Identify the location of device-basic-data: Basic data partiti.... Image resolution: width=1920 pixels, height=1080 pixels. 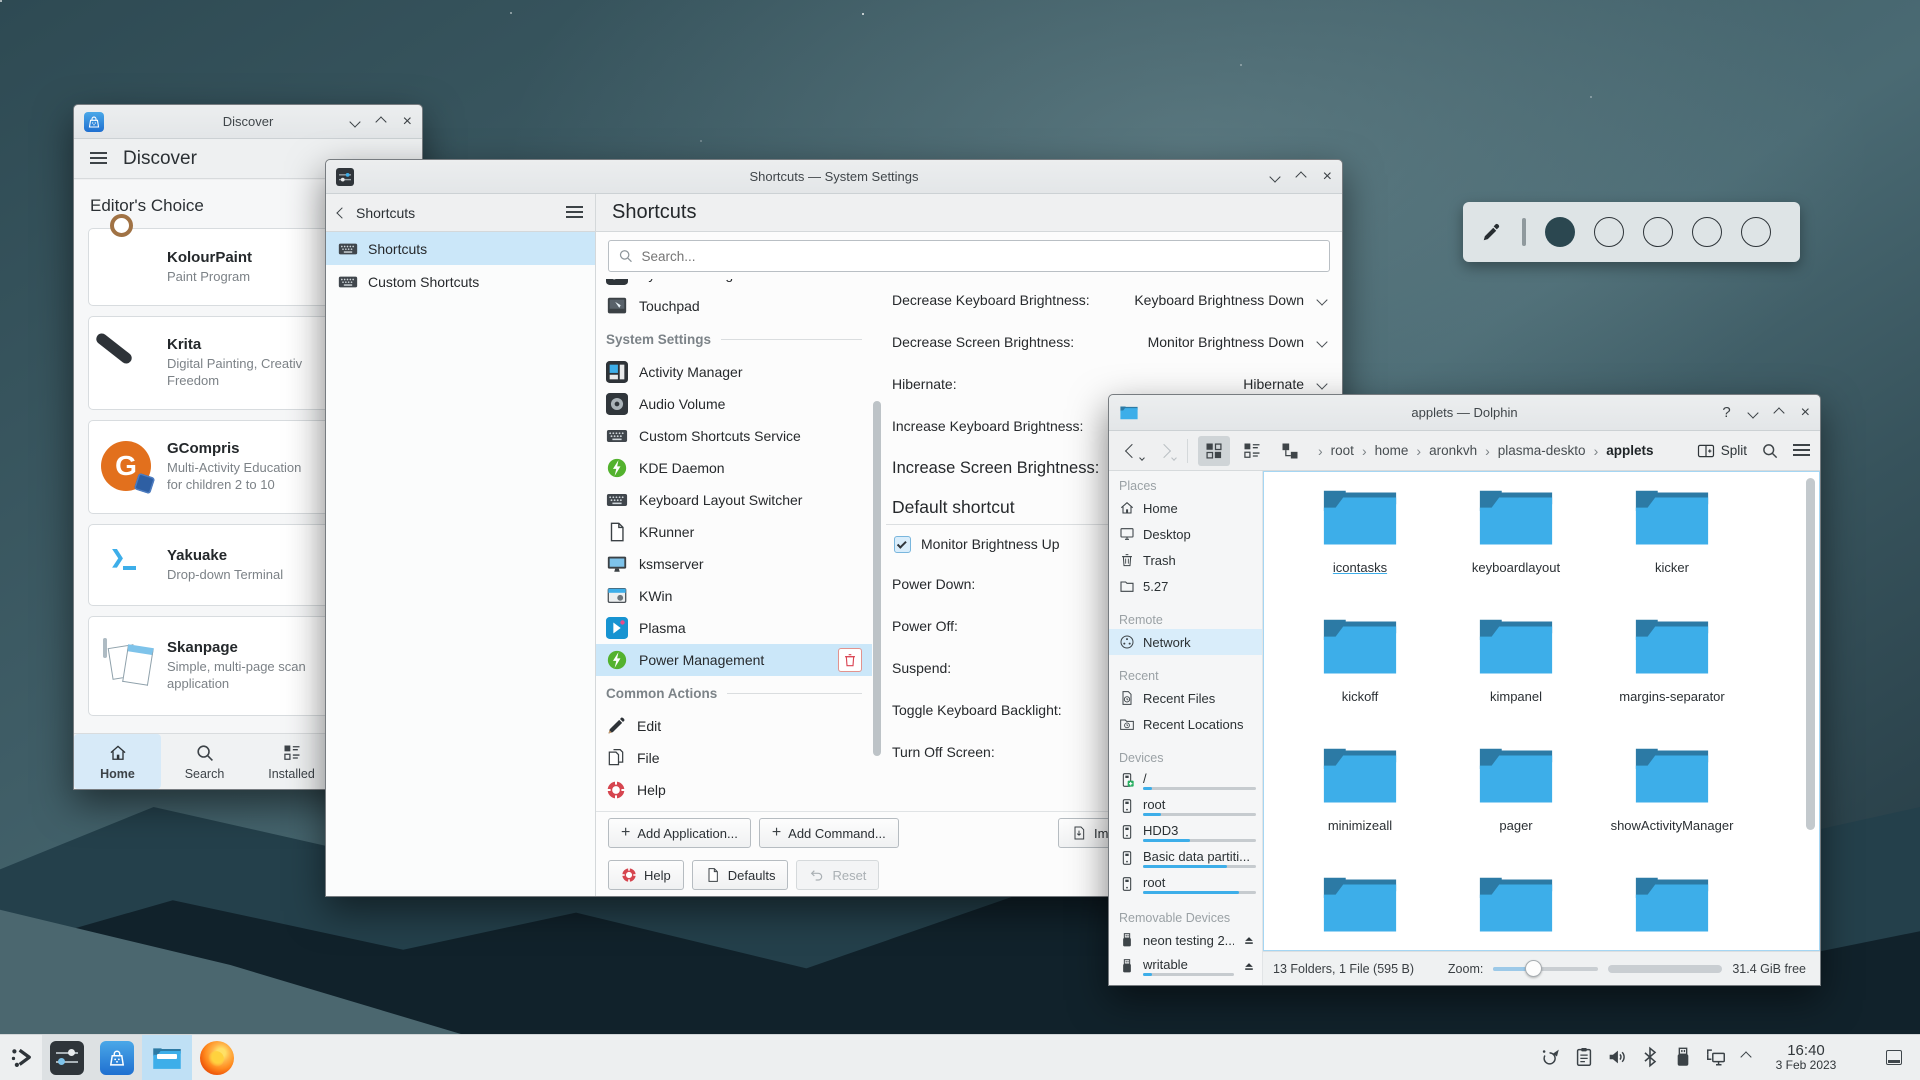
(1185, 858).